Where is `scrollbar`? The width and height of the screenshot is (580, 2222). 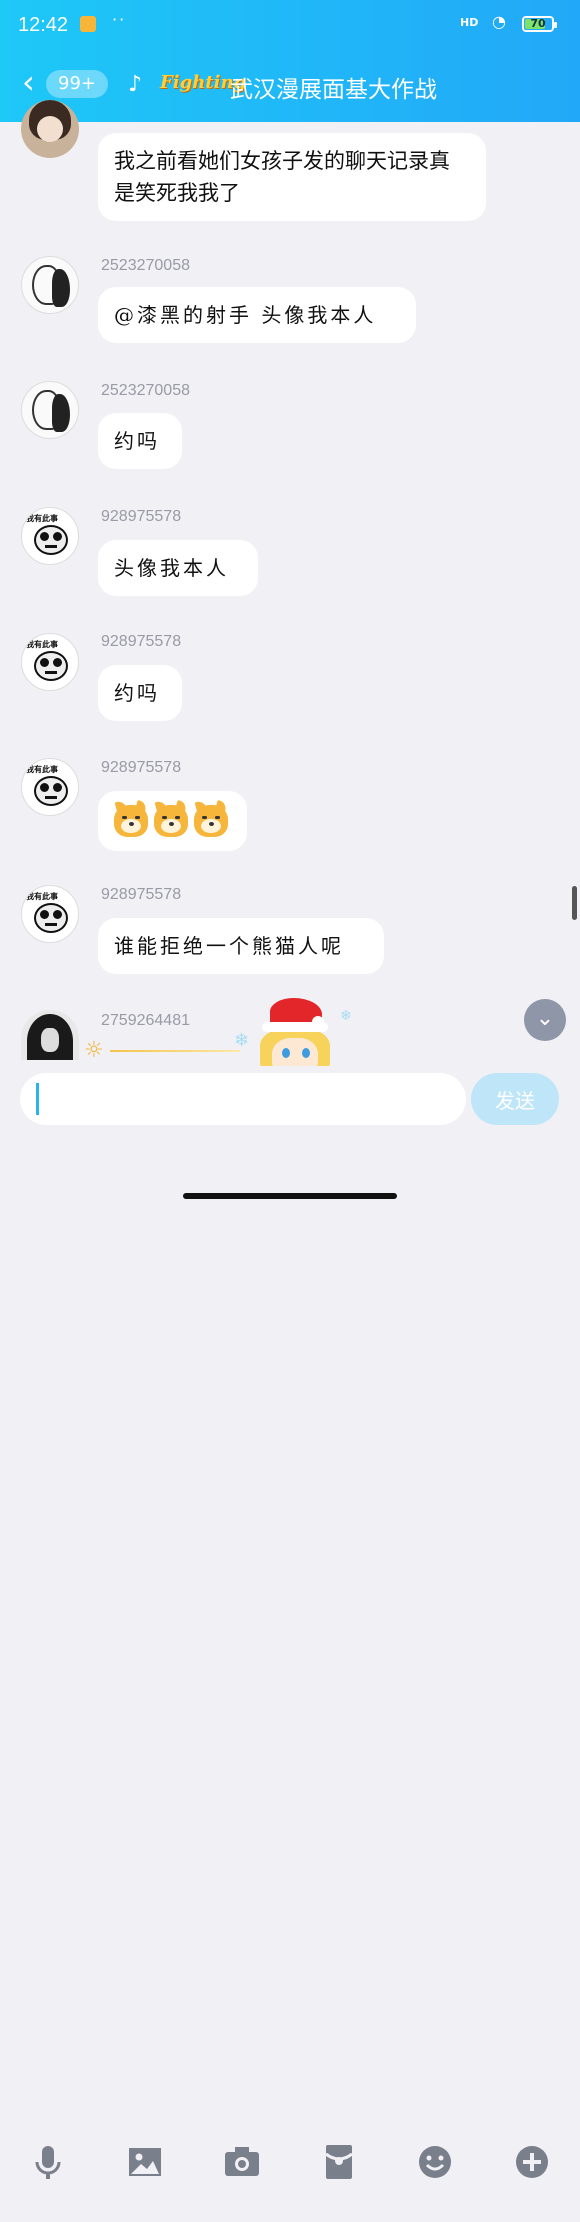
scrollbar is located at coordinates (574, 903).